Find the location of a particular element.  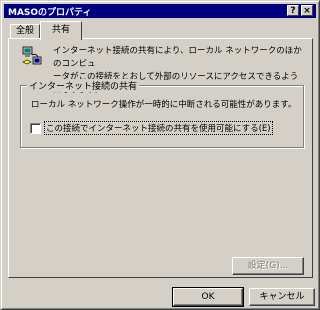

tab-general: 全般 is located at coordinates (25, 31).